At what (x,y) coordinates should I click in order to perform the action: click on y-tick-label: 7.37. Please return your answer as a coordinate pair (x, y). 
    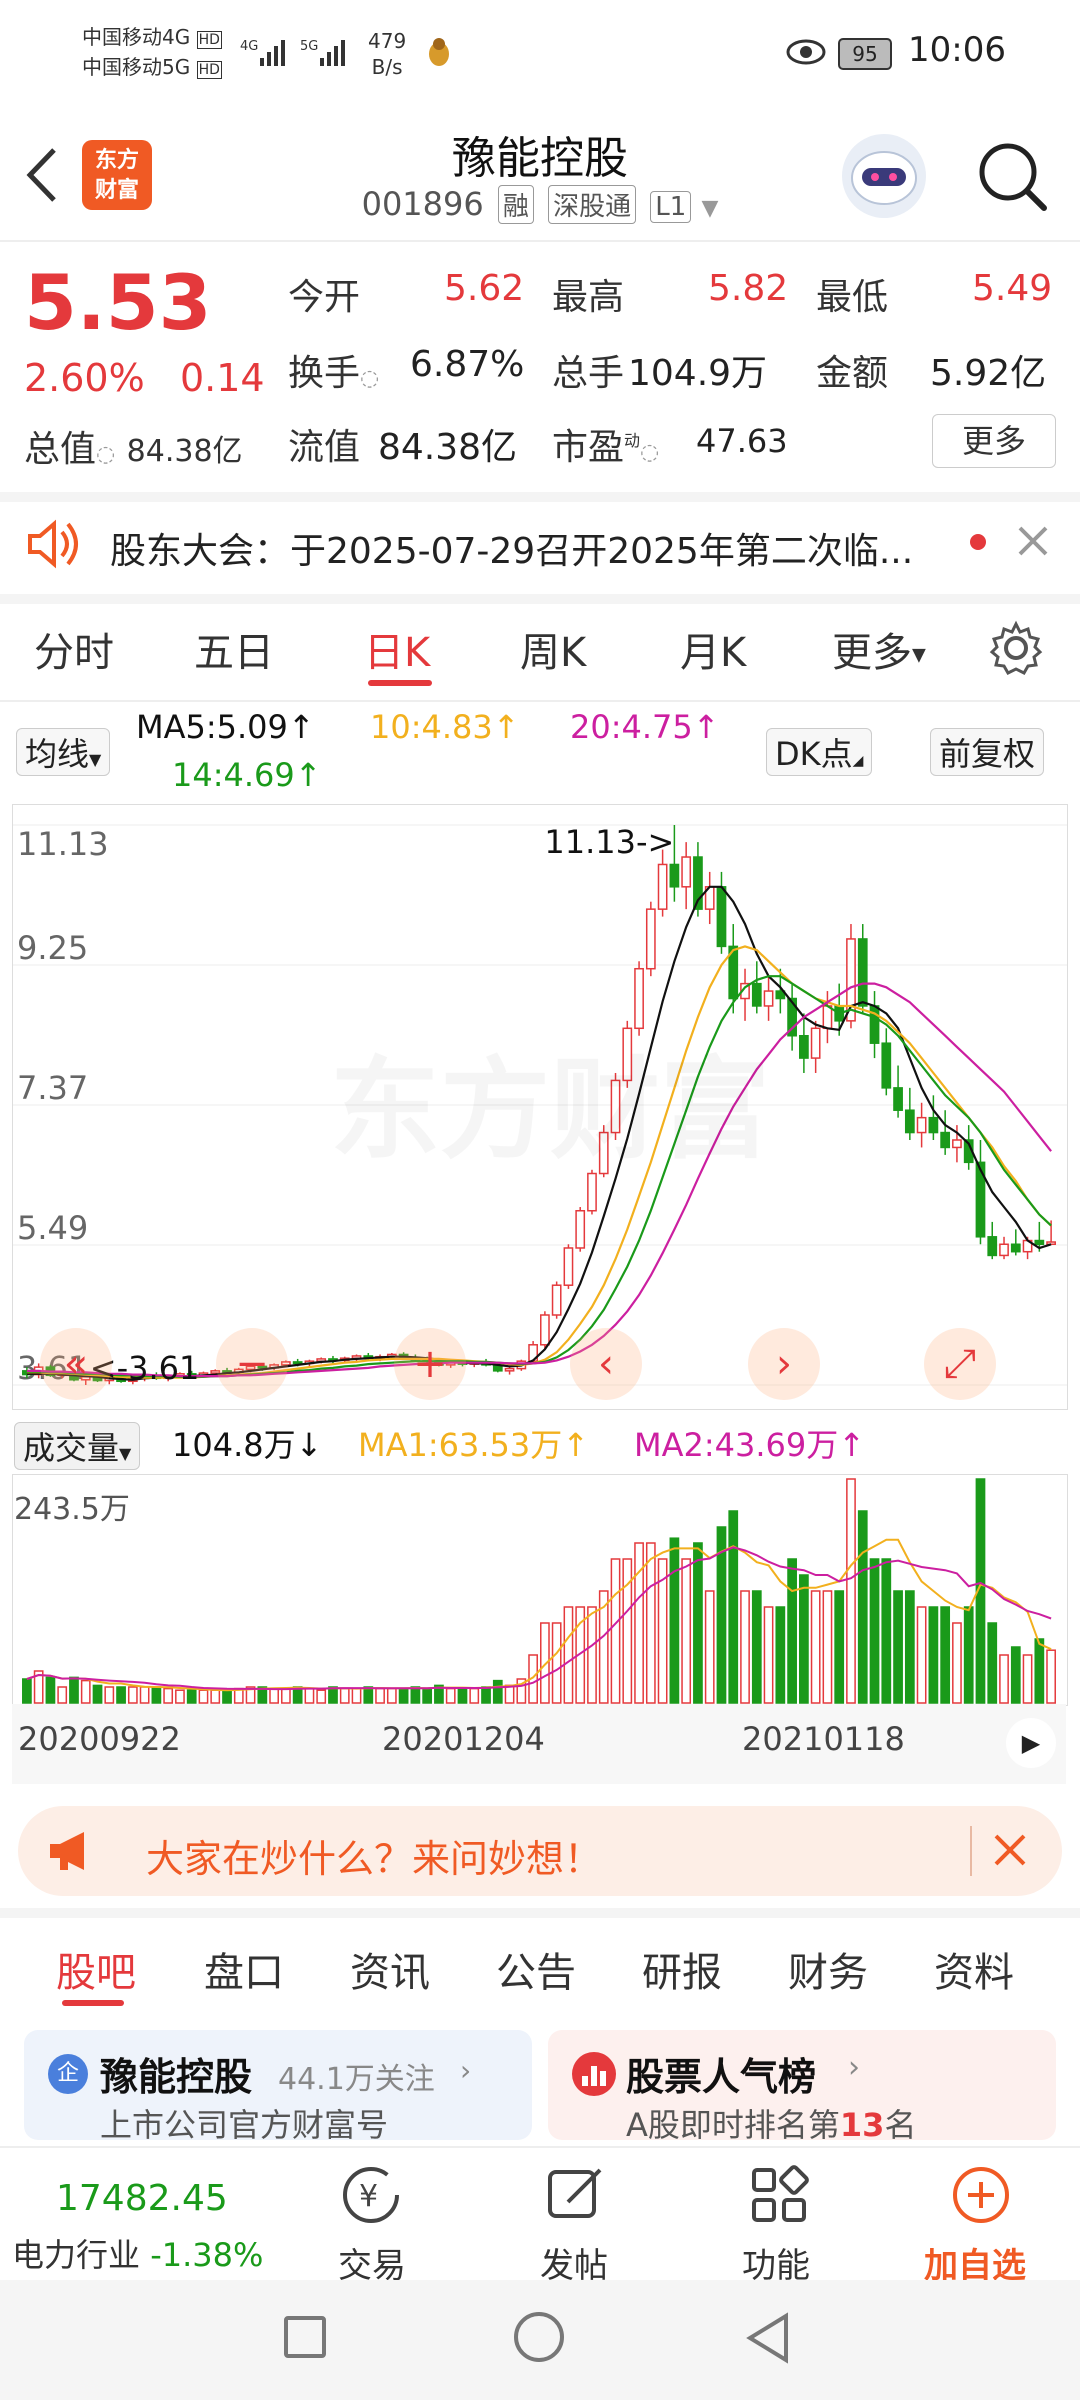
    Looking at the image, I should click on (52, 1088).